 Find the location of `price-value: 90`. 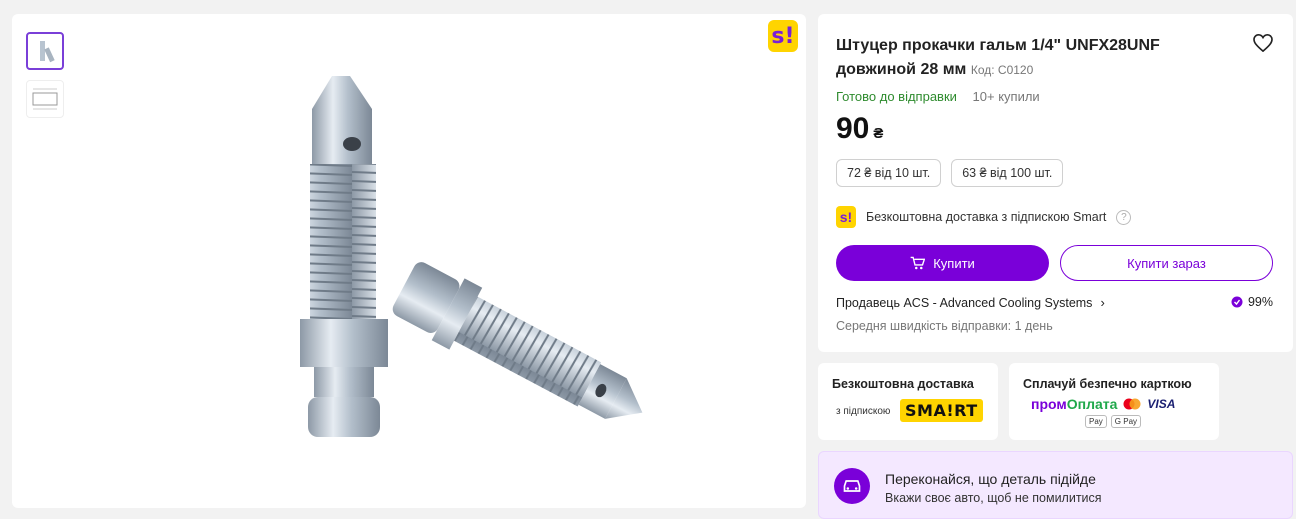

price-value: 90 is located at coordinates (853, 128).